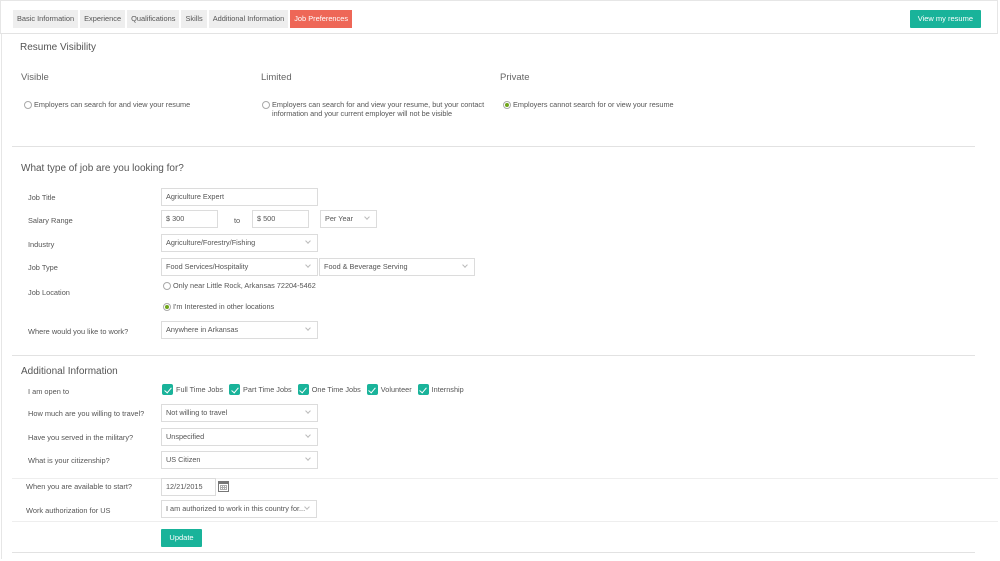 This screenshot has width=1000, height=561. What do you see at coordinates (102, 168) in the screenshot?
I see `job-section-title: What type of job are you looking for?` at bounding box center [102, 168].